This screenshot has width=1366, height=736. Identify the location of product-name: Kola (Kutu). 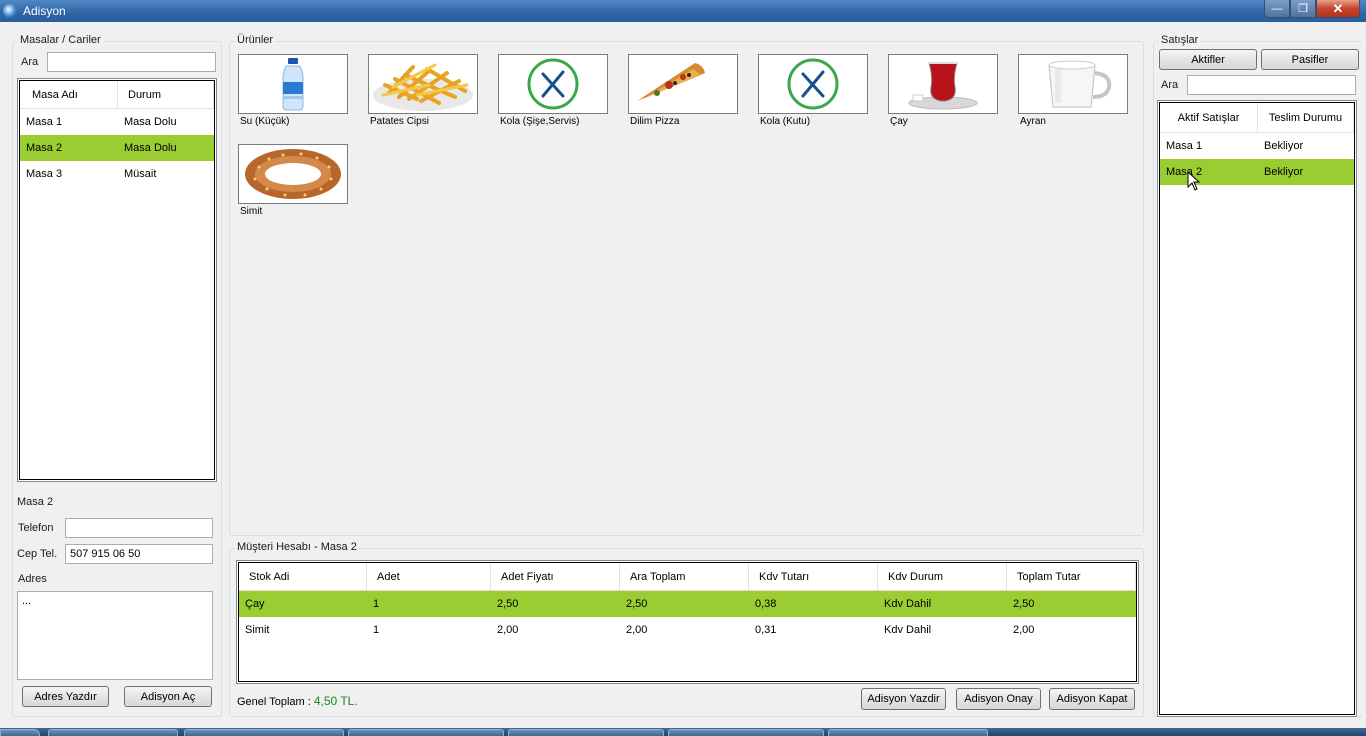
(785, 121).